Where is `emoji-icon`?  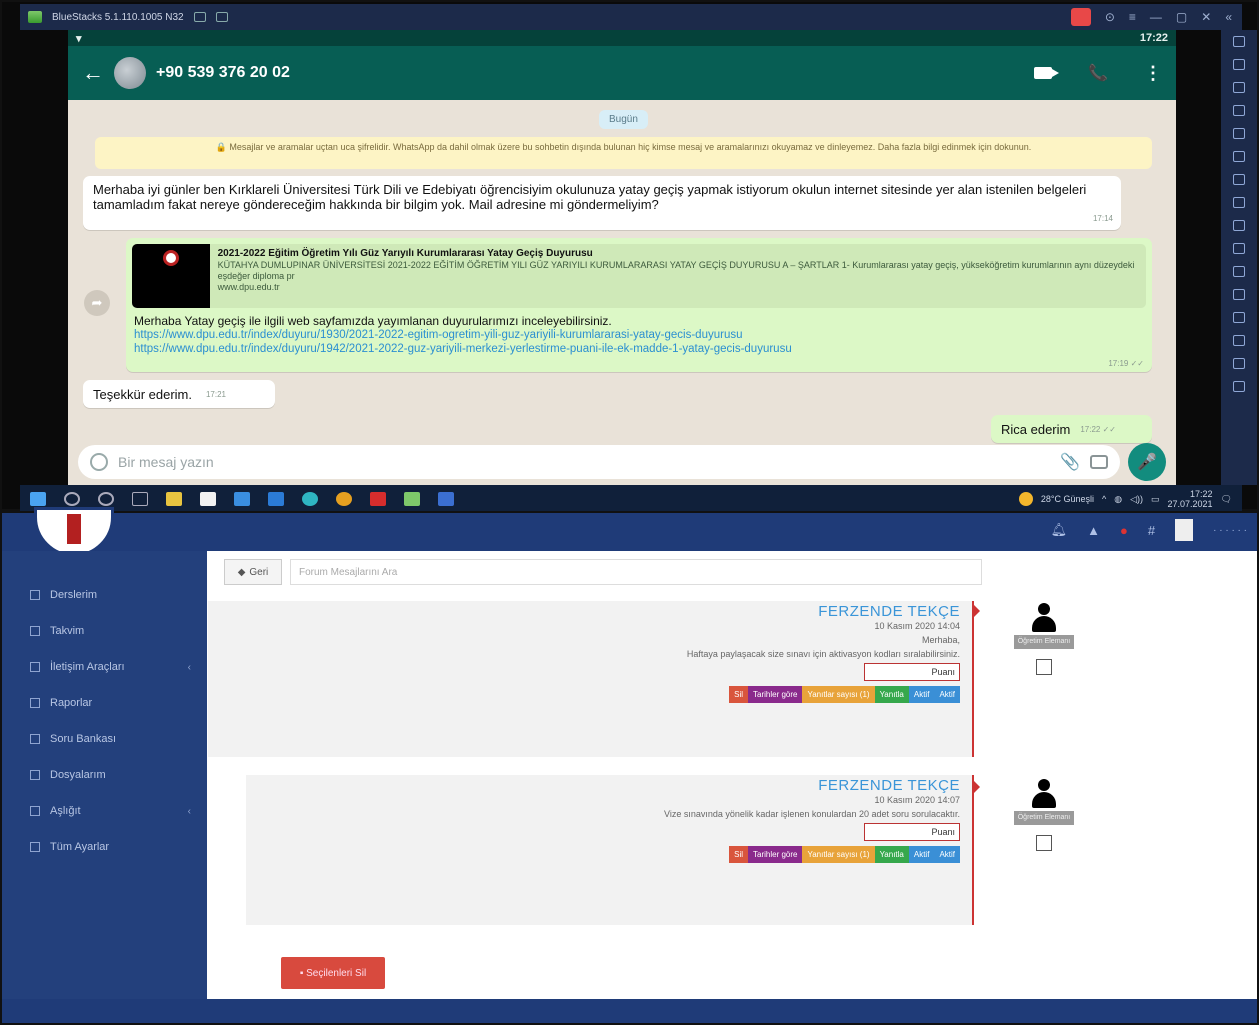
emoji-icon is located at coordinates (99, 461).